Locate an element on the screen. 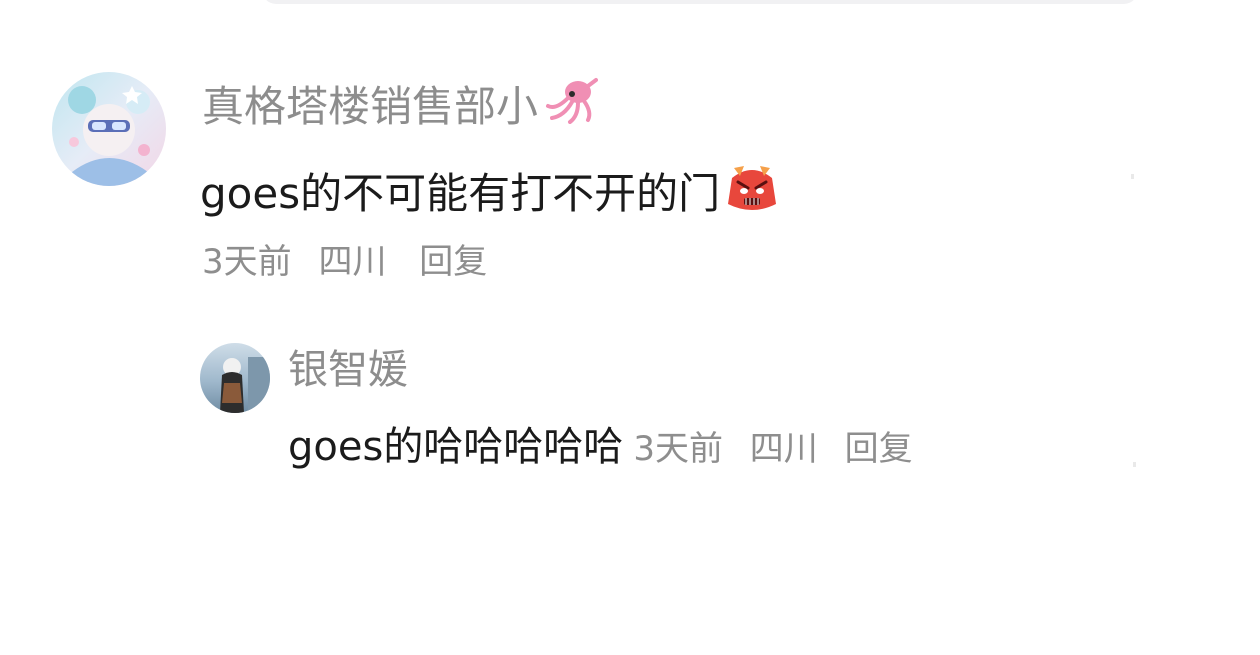 This screenshot has width=1260, height=655. squid-emoji-icon is located at coordinates (570, 106).